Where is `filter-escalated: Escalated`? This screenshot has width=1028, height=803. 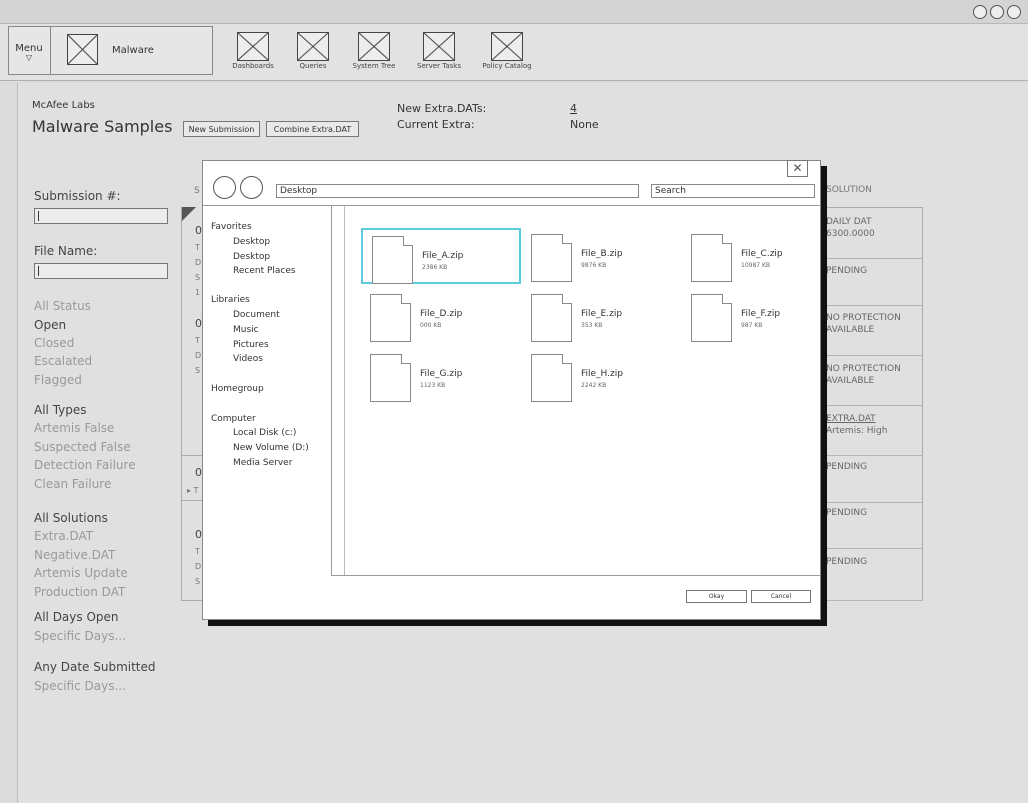
filter-escalated: Escalated is located at coordinates (63, 361).